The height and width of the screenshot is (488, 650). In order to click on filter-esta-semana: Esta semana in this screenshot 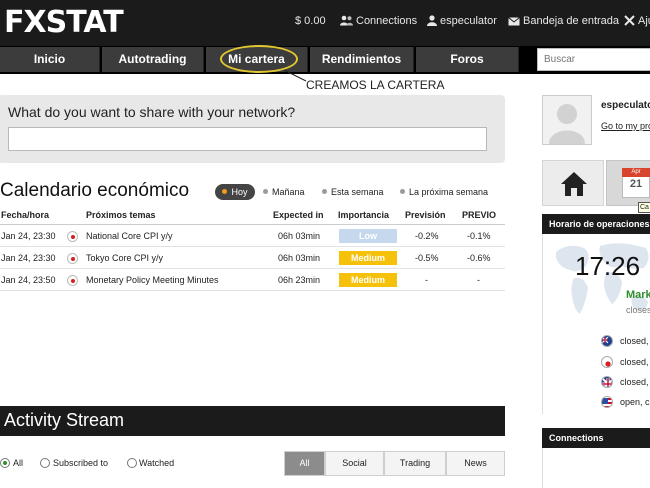, I will do `click(353, 192)`.